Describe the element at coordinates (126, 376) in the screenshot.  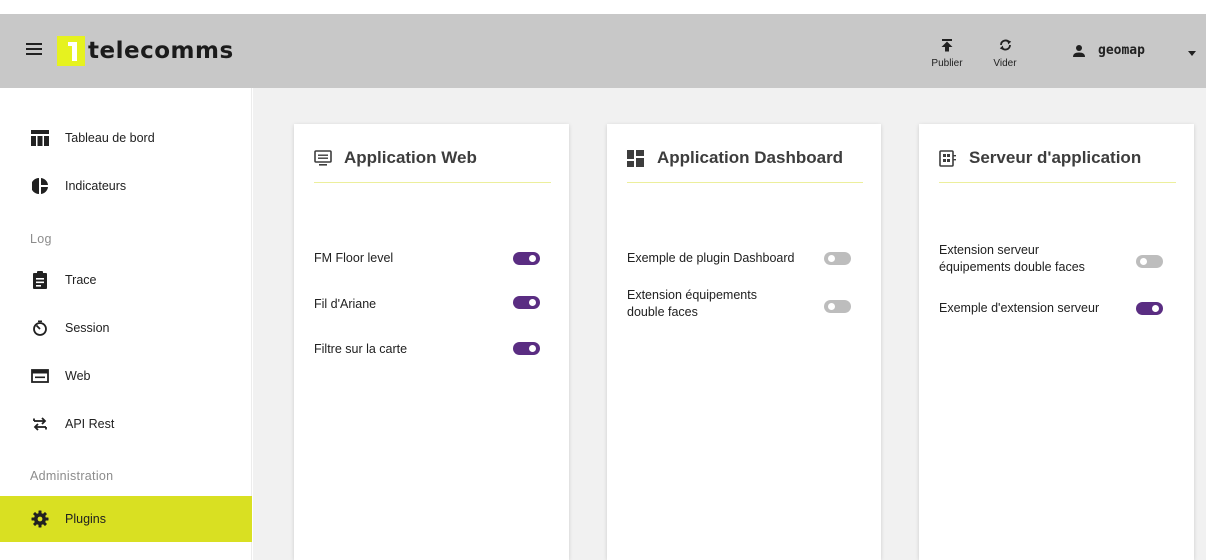
I see `sidebar-item-web: Web` at that location.